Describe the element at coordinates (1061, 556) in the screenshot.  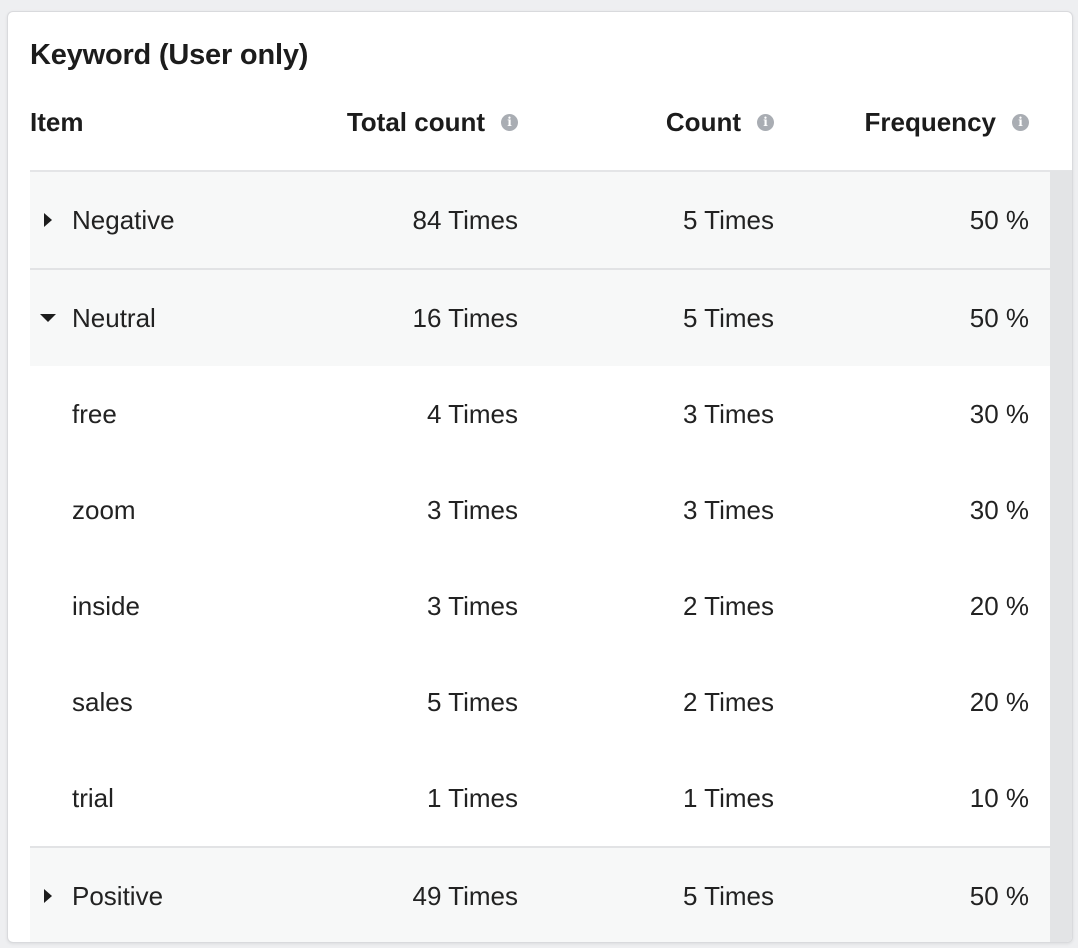
I see `vertical-scrollbar` at that location.